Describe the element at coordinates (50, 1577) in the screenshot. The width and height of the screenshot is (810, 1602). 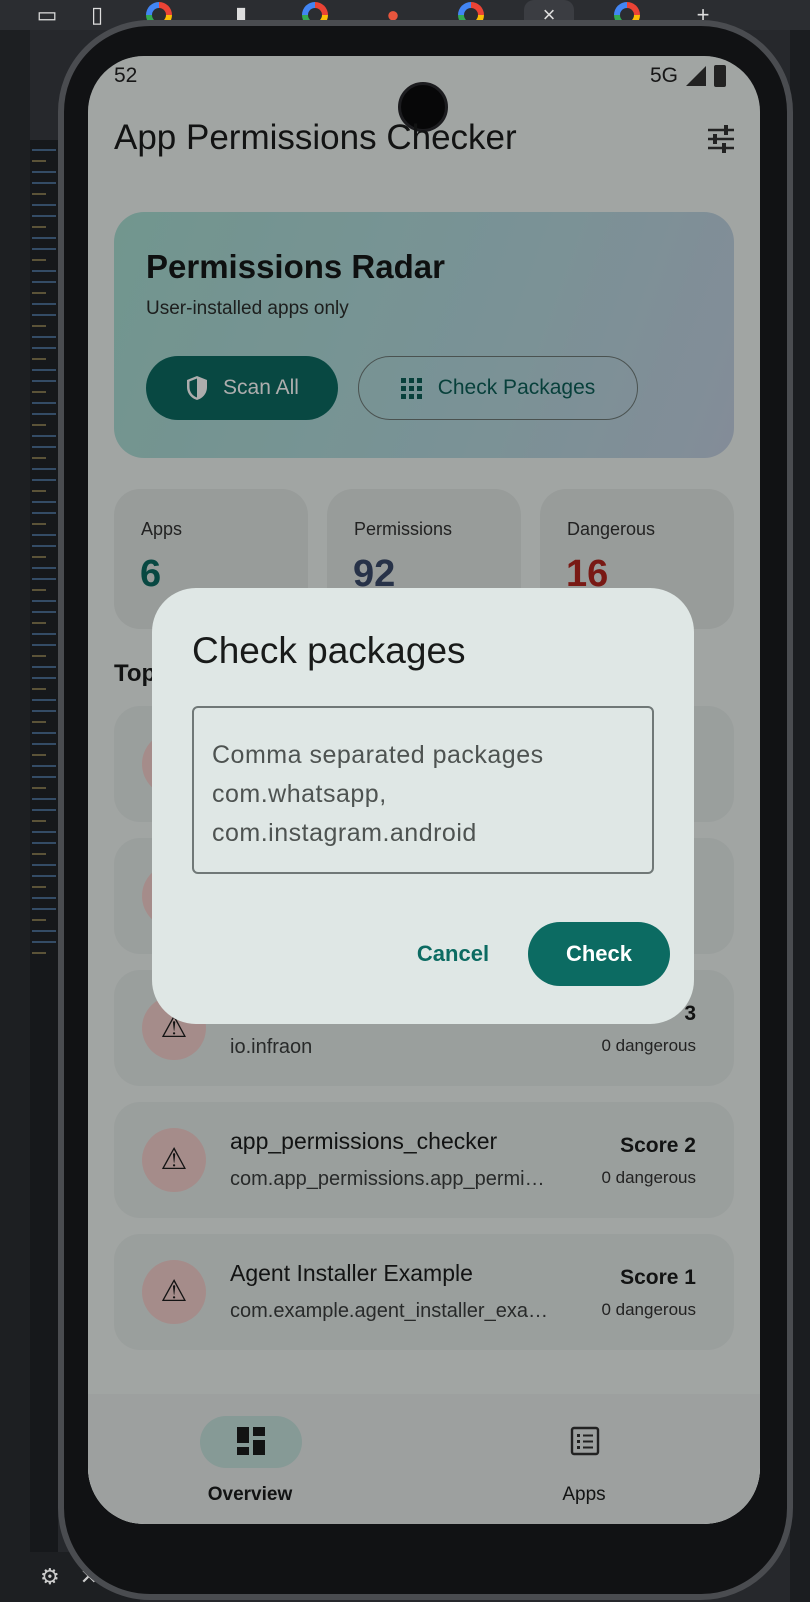
I see `gear-icon: ⚙` at that location.